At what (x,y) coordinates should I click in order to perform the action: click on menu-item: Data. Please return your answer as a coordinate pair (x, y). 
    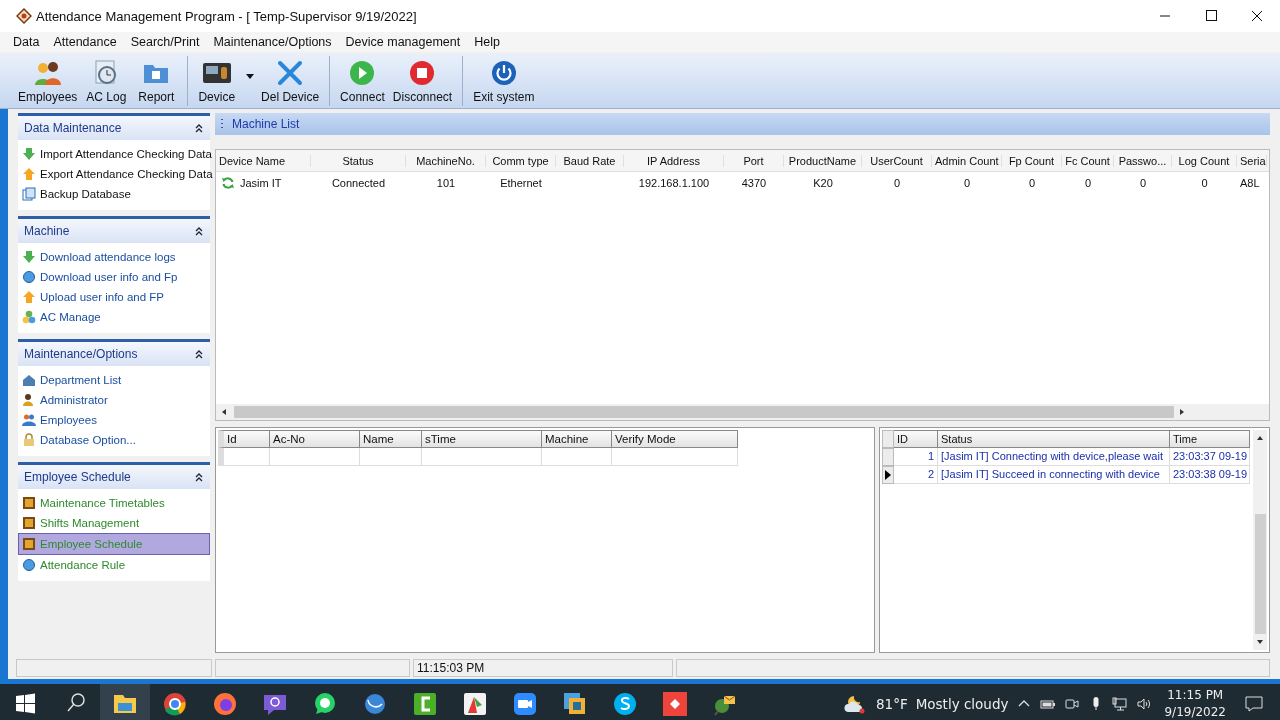
    Looking at the image, I should click on (26, 42).